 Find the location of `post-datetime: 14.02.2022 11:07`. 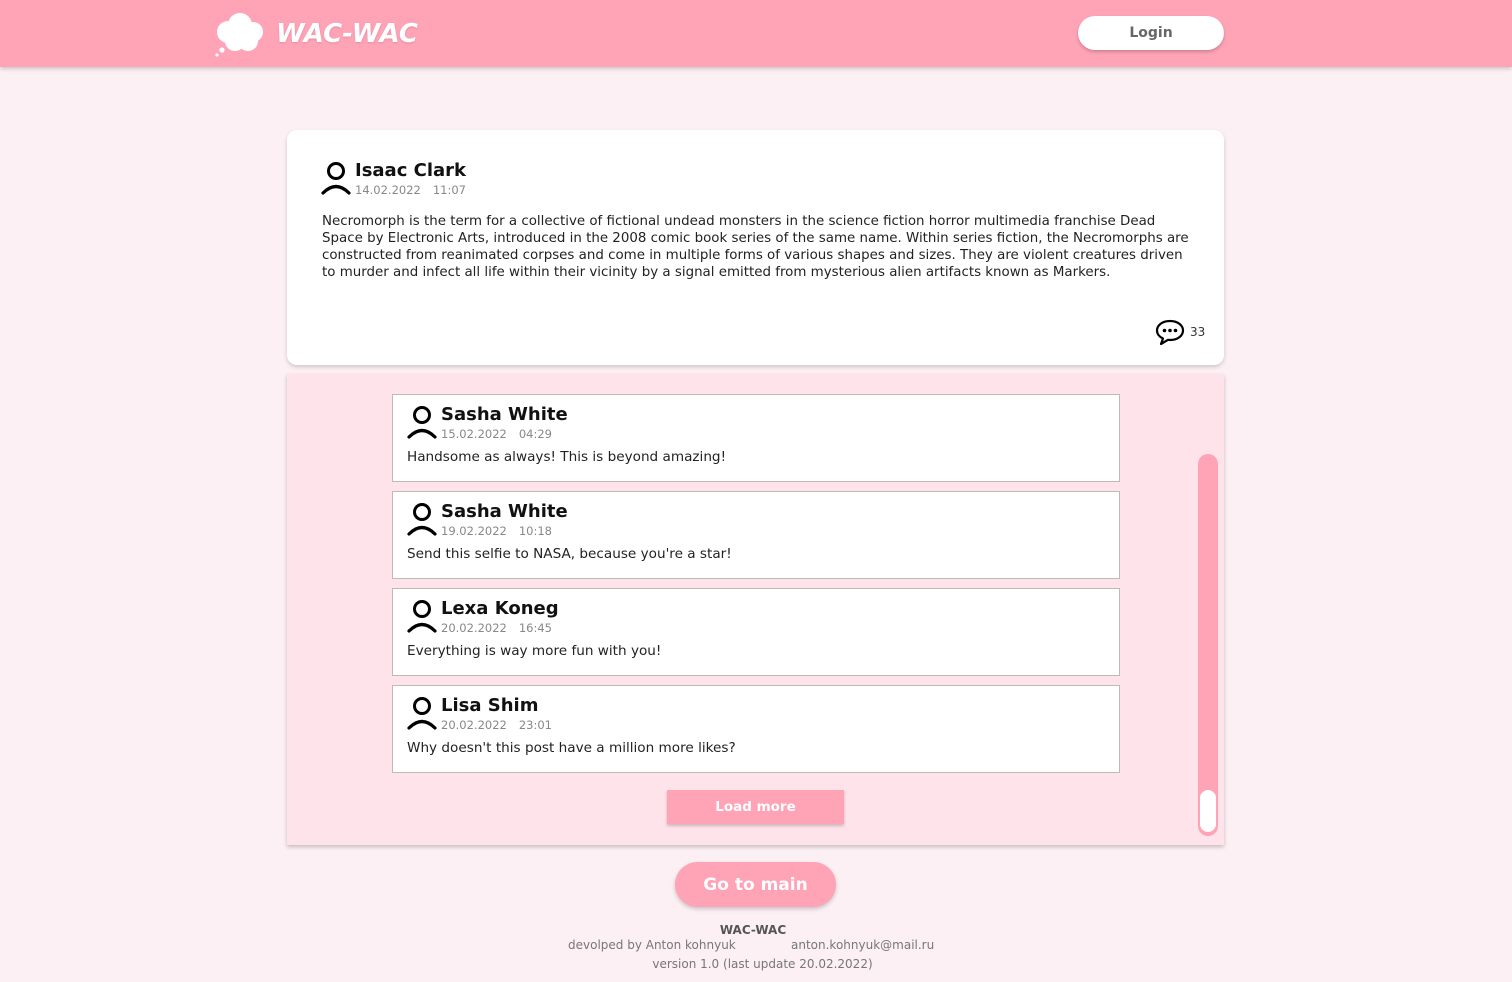

post-datetime: 14.02.2022 11:07 is located at coordinates (410, 190).